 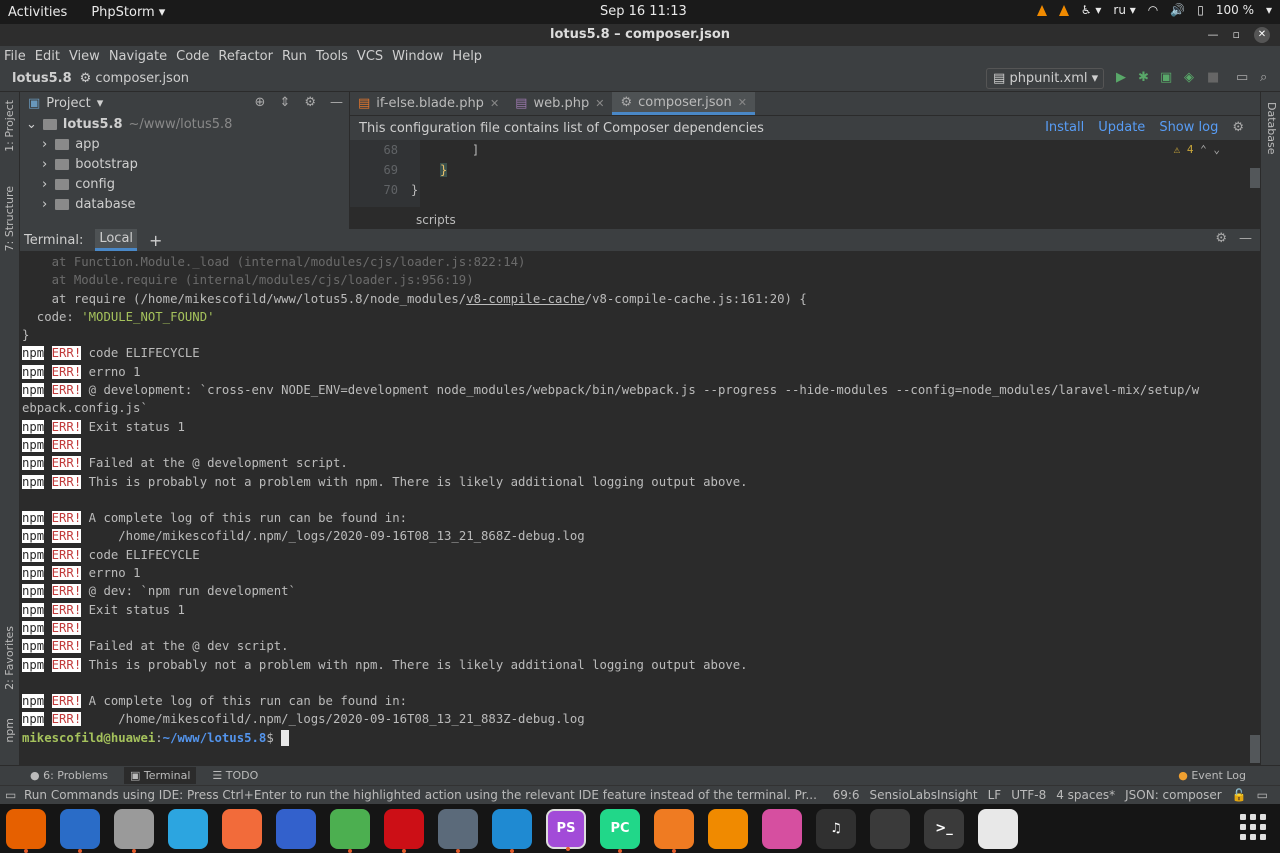 I want to click on indent-setting: 4 spaces*, so click(x=1085, y=795).